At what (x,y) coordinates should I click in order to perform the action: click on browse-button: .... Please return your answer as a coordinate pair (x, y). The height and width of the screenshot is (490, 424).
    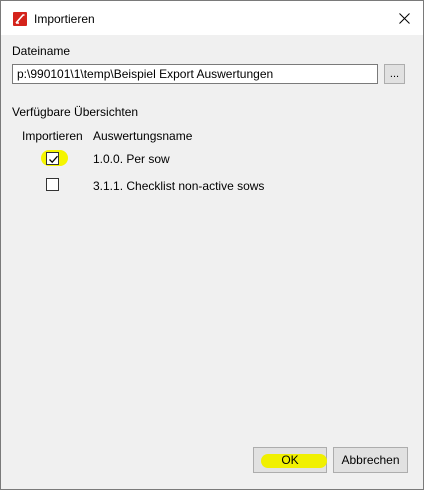
    Looking at the image, I should click on (394, 74).